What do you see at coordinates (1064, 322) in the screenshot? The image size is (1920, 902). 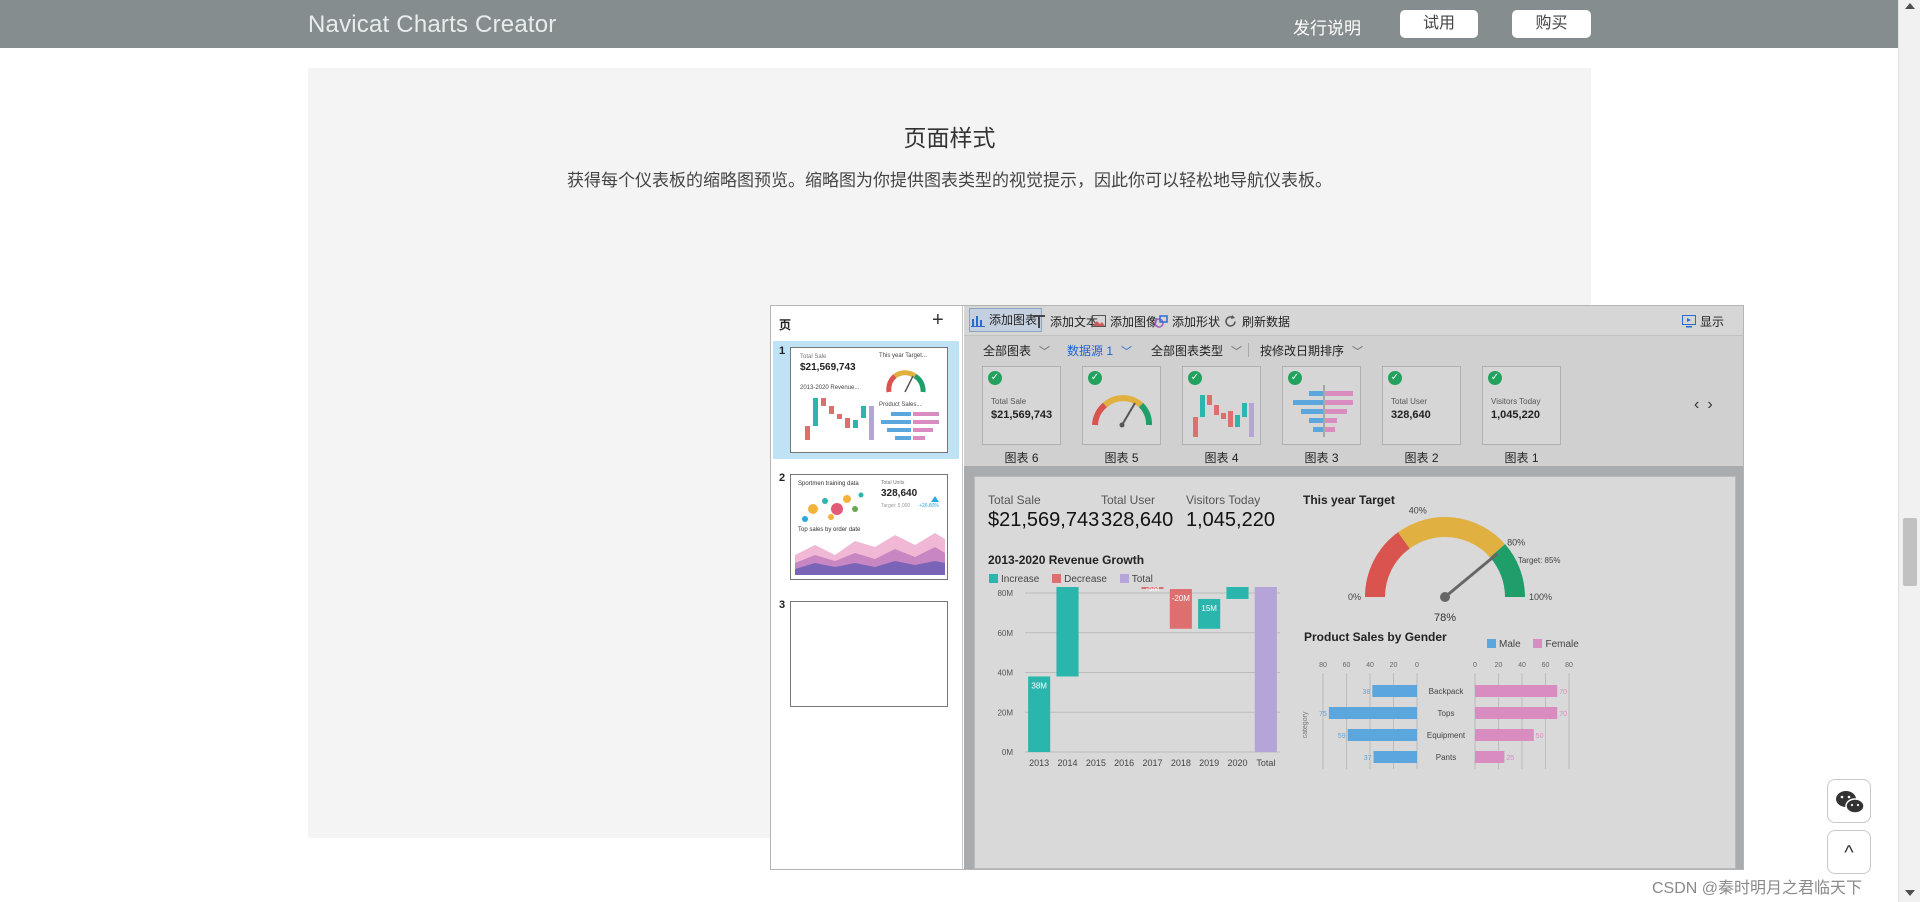 I see `add-text-button: 添加文本` at bounding box center [1064, 322].